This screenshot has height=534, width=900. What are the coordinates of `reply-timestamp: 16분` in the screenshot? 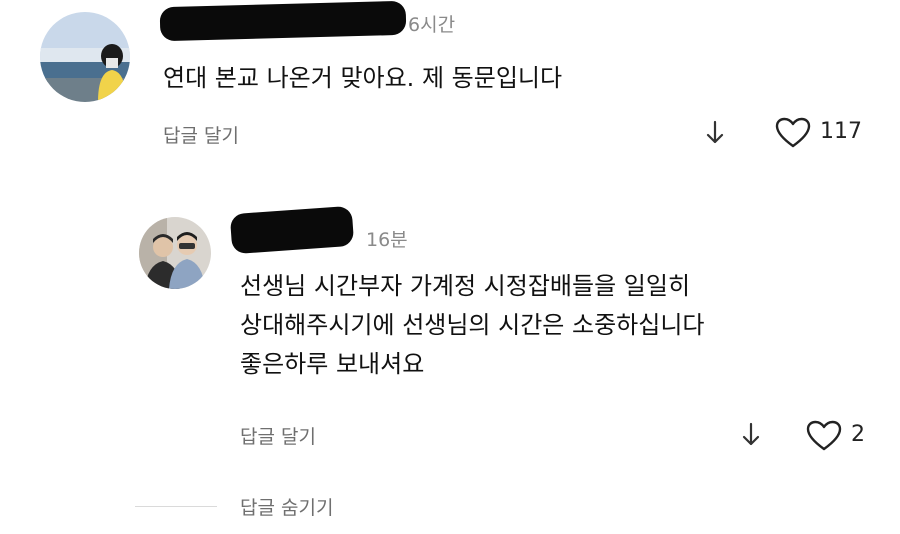 It's located at (387, 240).